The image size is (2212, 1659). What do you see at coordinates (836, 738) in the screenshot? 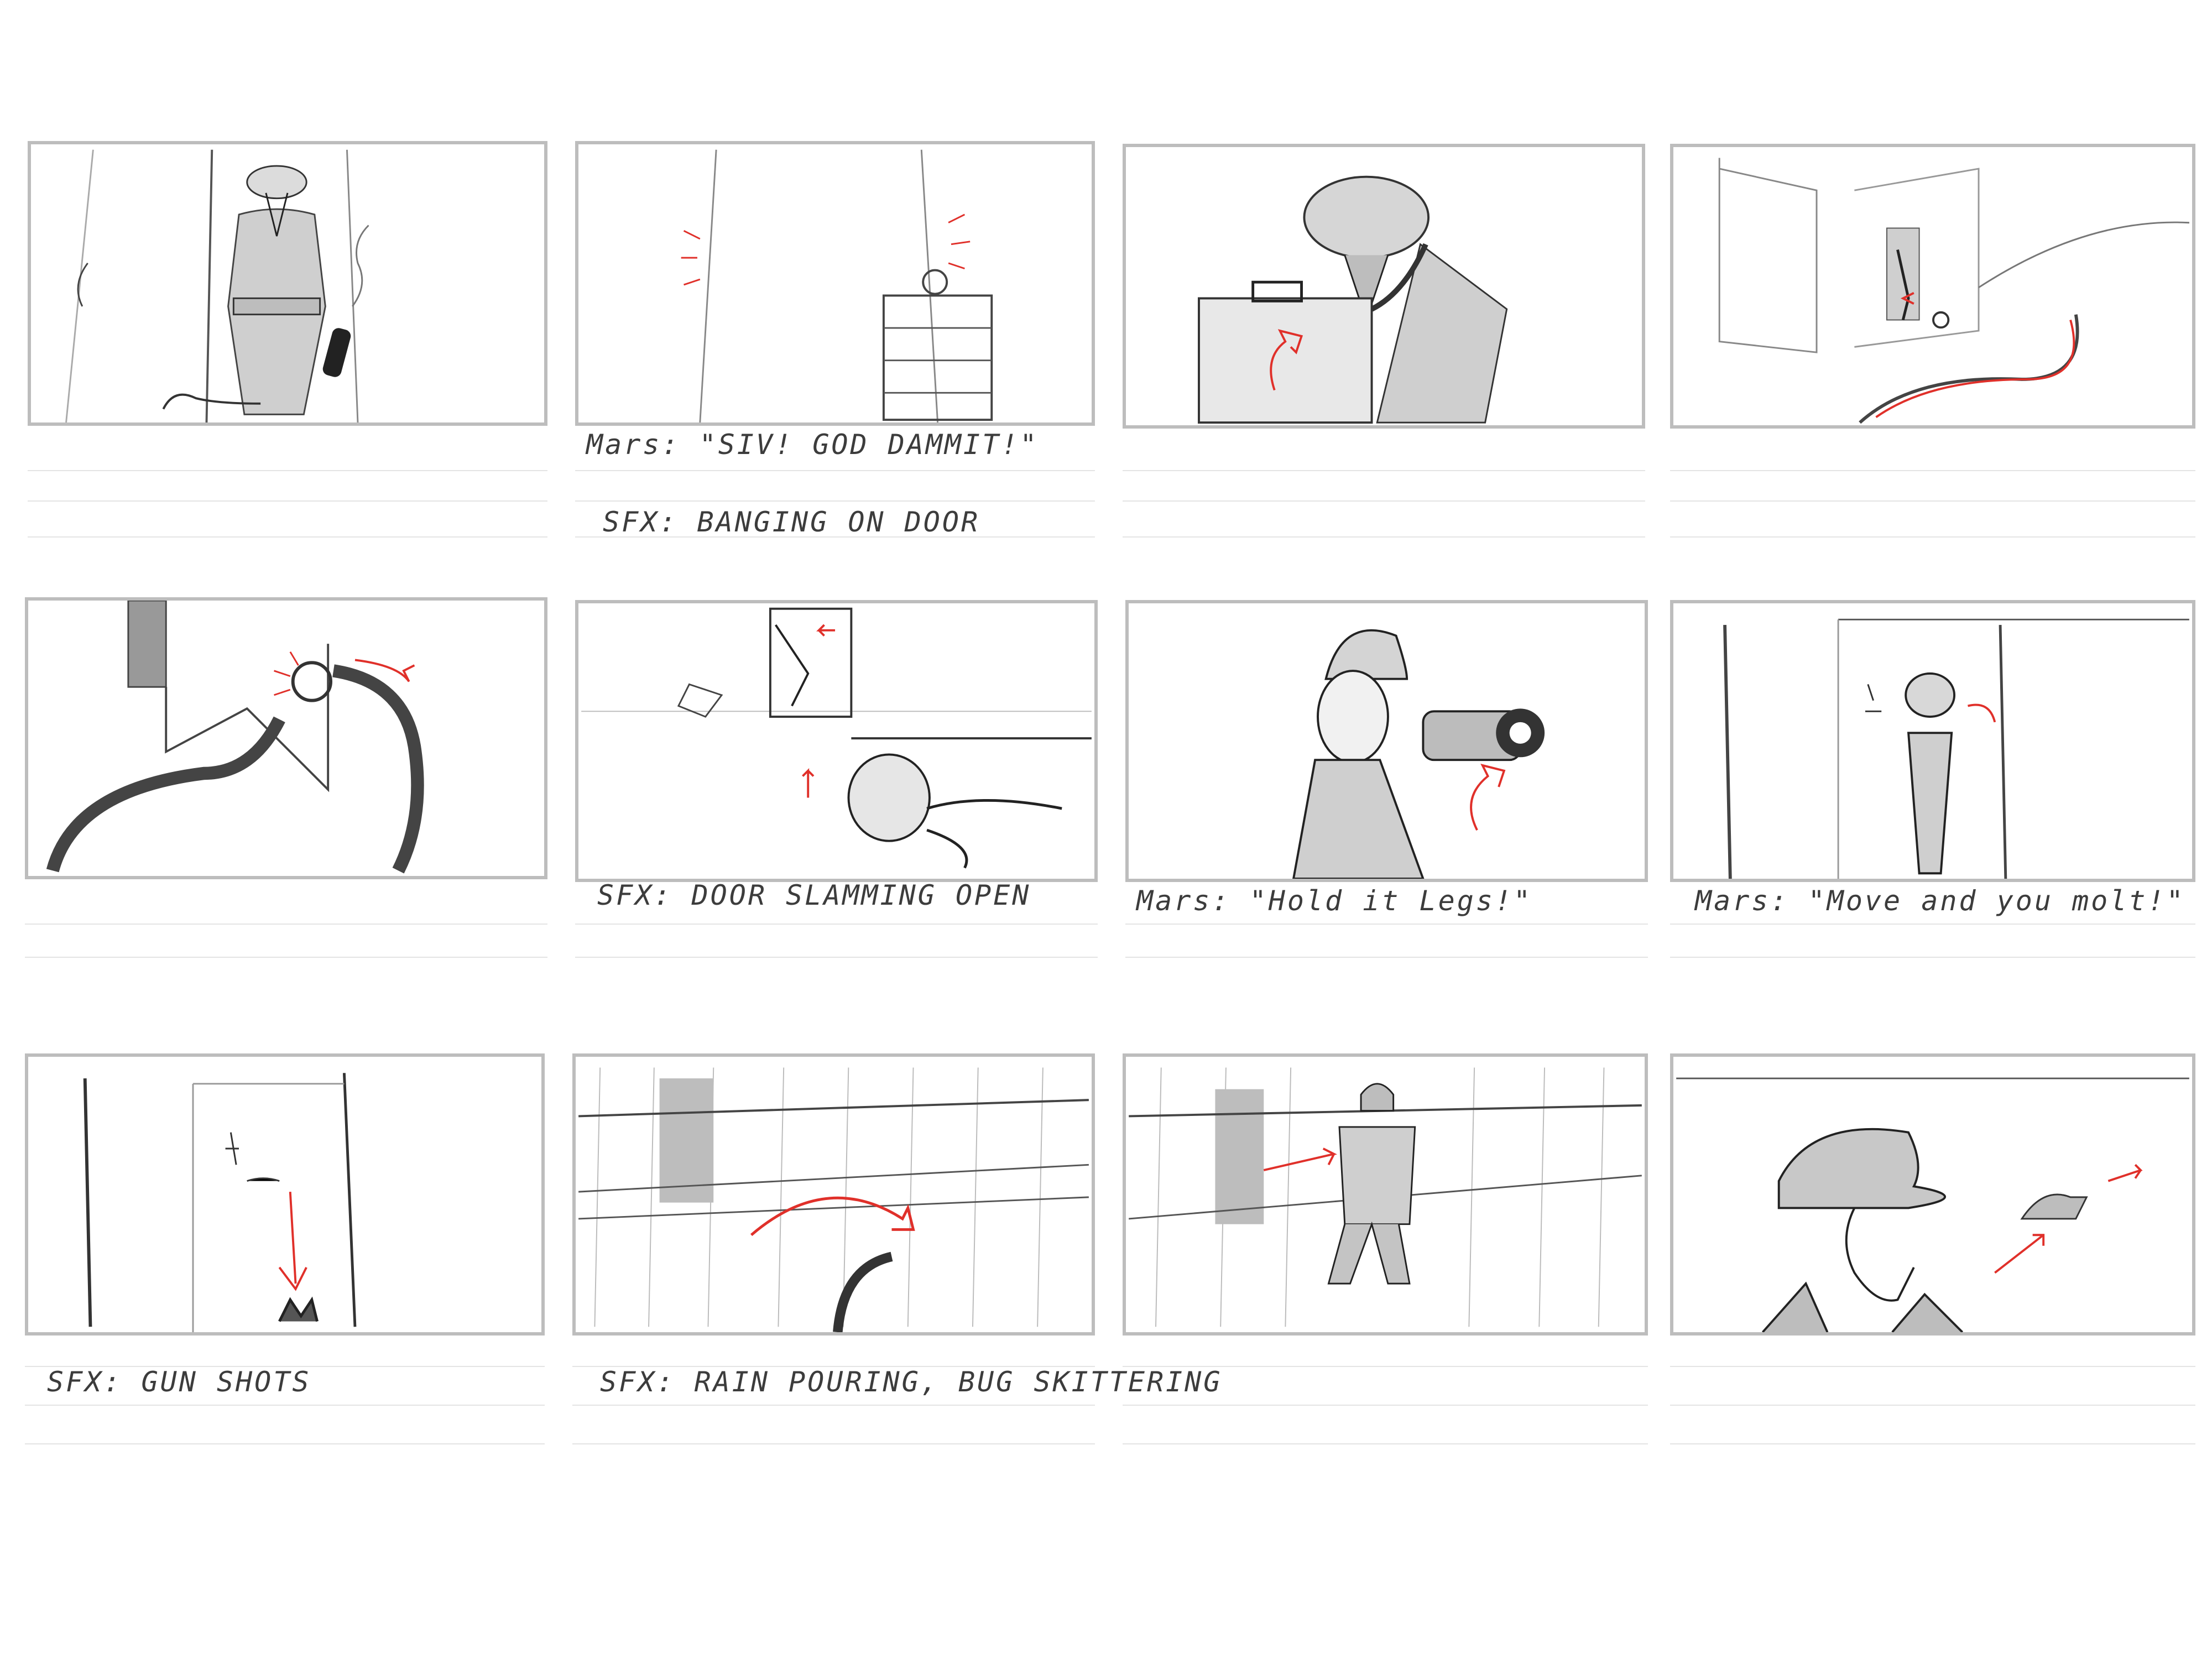
I see `sketch-door-slam-bug` at bounding box center [836, 738].